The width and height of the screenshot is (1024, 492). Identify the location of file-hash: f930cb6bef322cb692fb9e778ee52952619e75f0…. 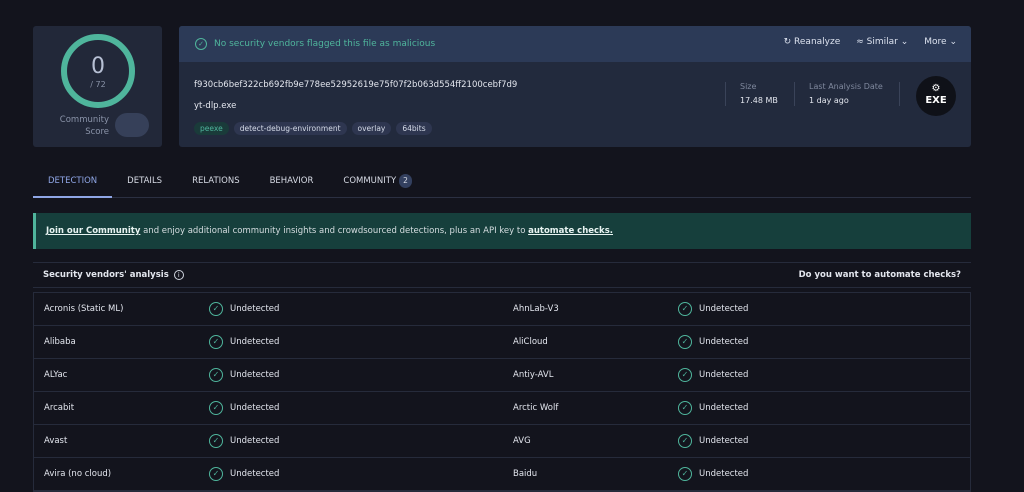
(355, 85).